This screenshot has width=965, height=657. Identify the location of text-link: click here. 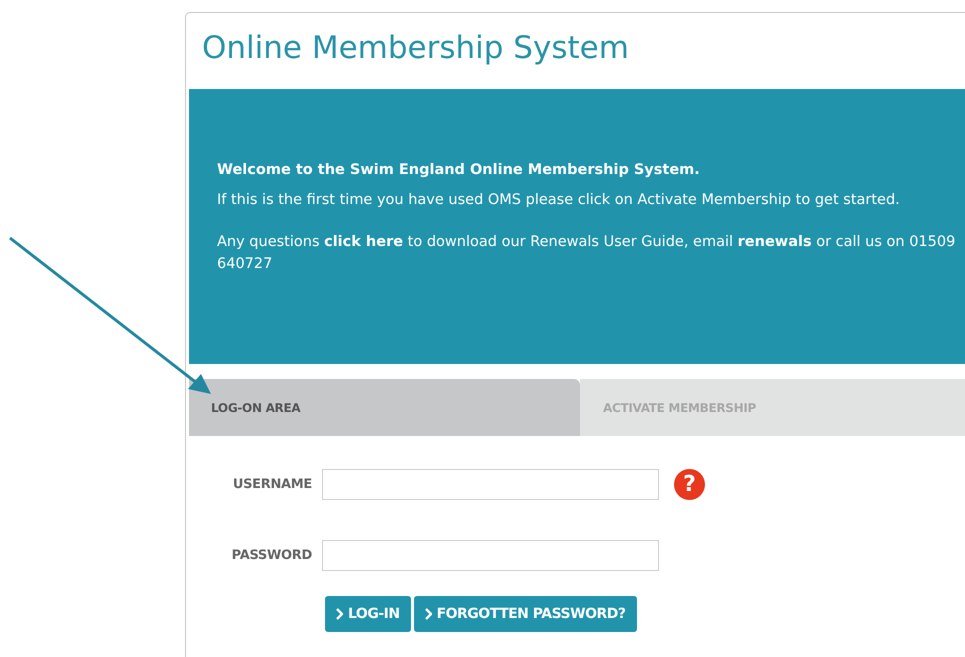
(364, 242).